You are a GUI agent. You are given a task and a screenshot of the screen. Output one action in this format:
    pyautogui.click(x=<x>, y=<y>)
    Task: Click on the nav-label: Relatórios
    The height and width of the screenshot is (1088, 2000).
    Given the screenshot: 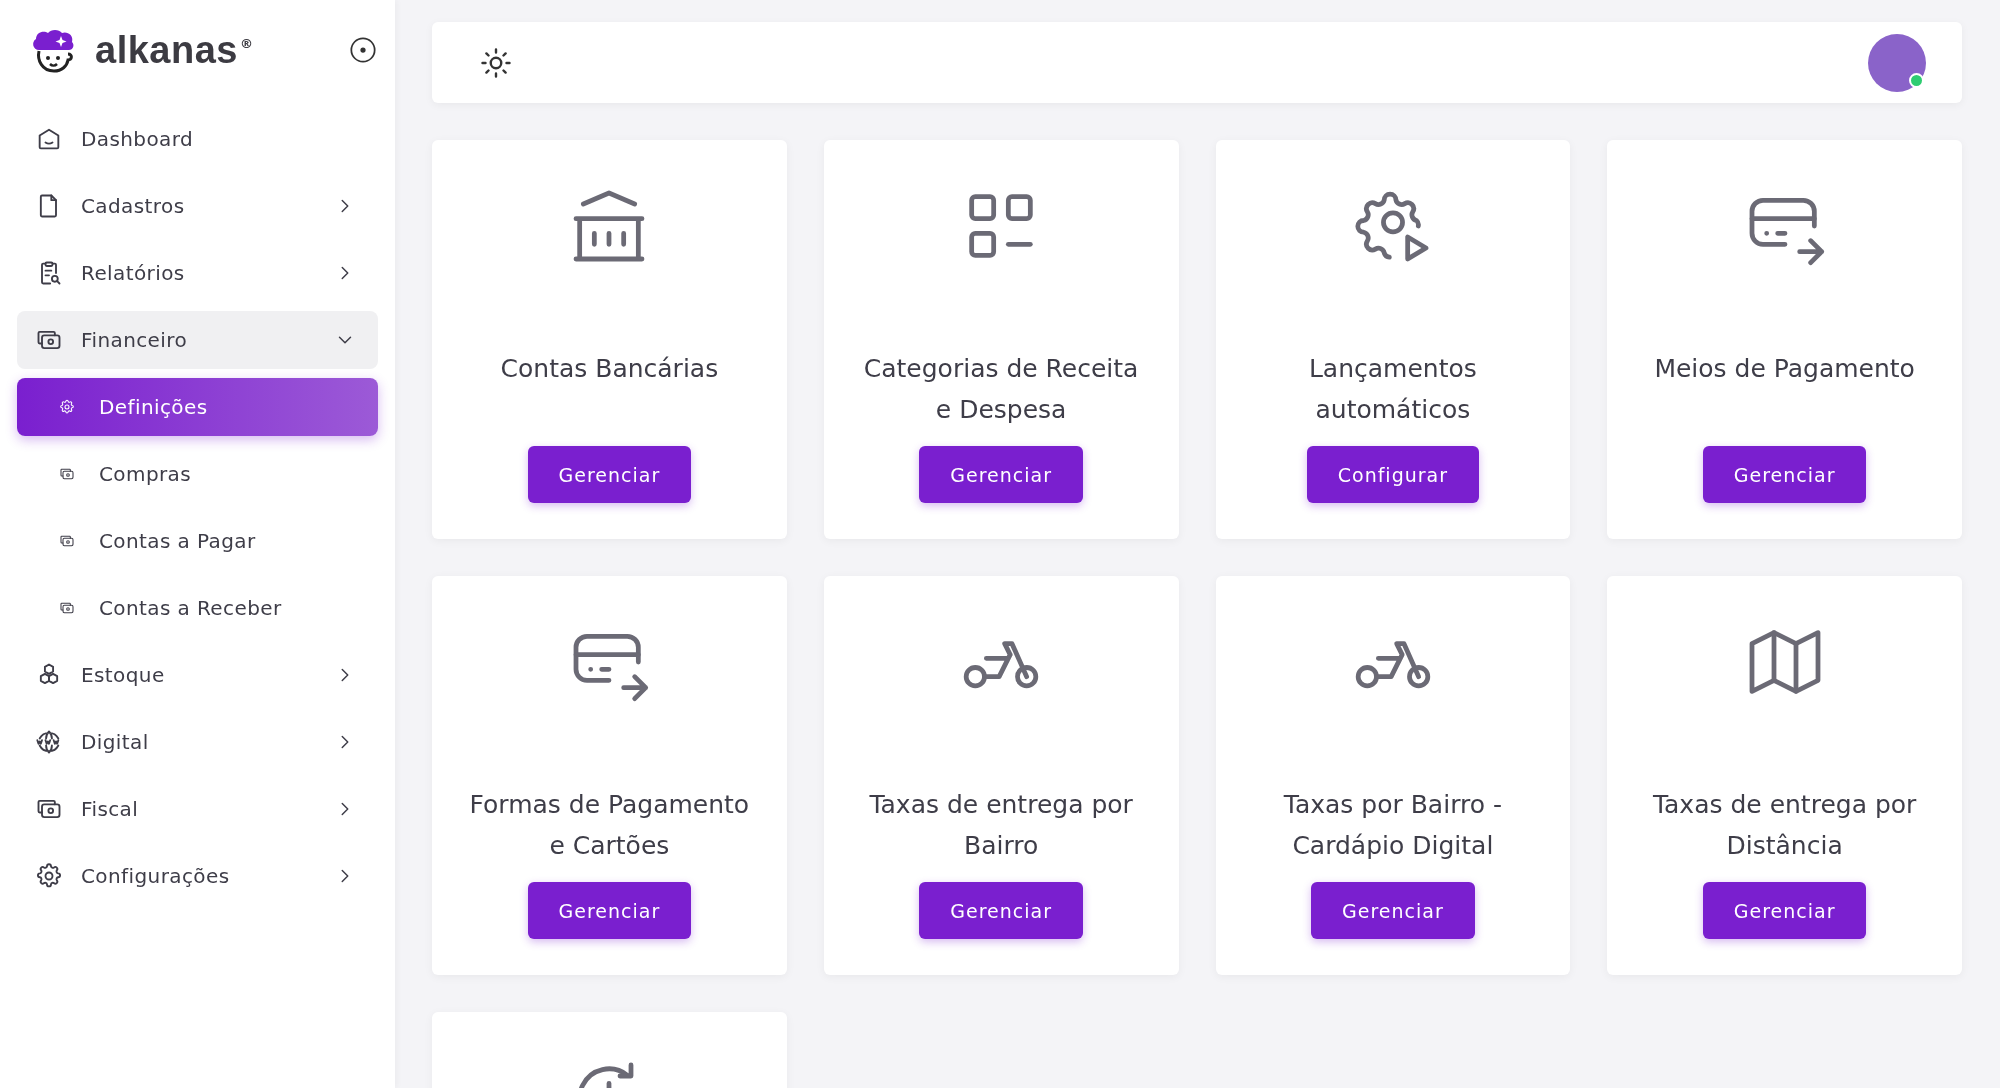 What is the action you would take?
    pyautogui.click(x=133, y=273)
    